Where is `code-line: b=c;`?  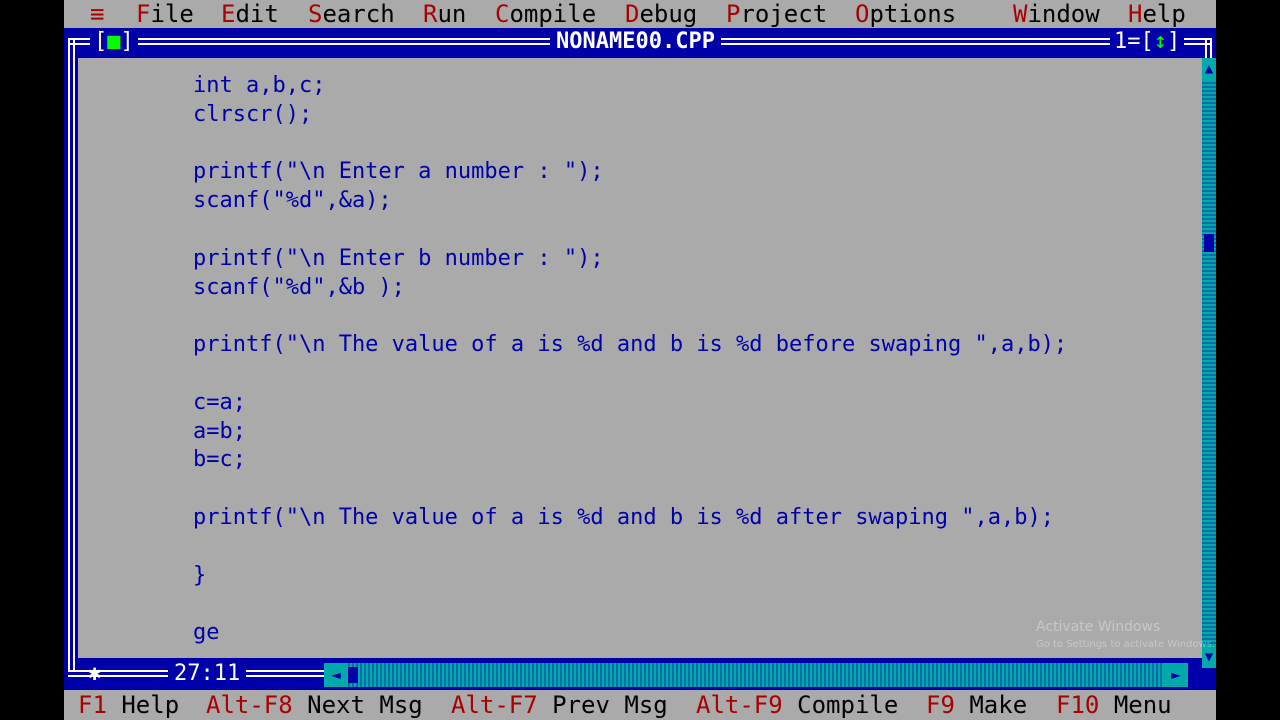 code-line: b=c; is located at coordinates (630, 460).